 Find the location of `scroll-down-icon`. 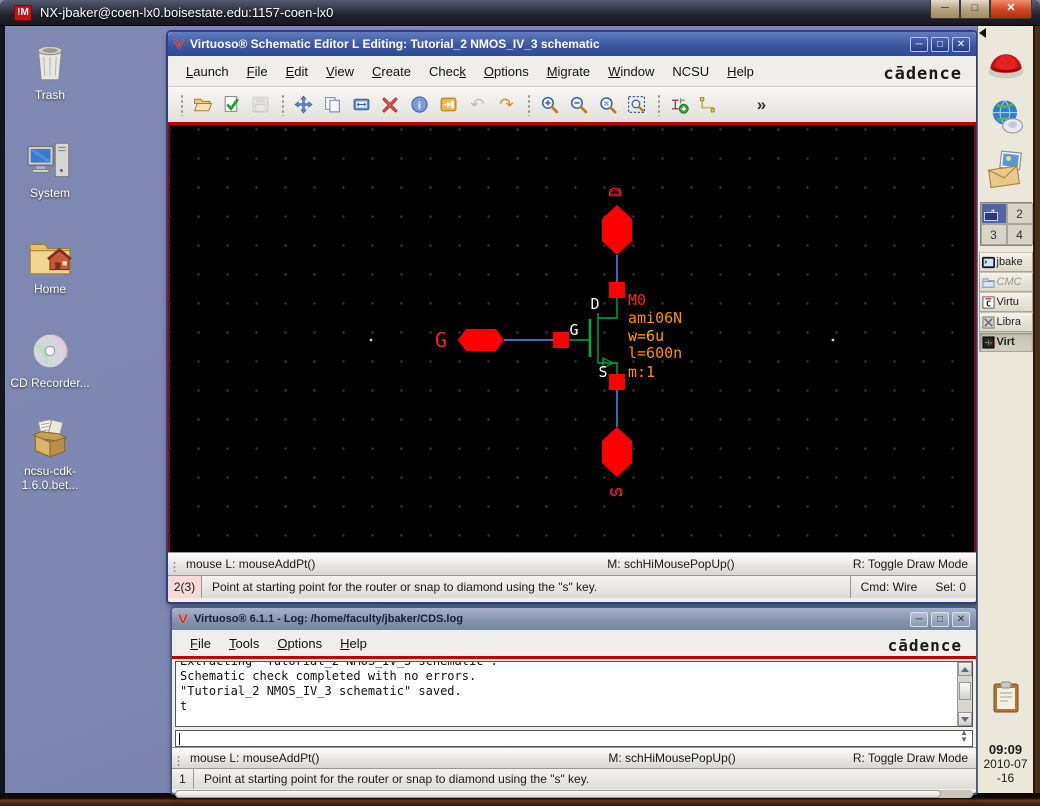

scroll-down-icon is located at coordinates (965, 719).